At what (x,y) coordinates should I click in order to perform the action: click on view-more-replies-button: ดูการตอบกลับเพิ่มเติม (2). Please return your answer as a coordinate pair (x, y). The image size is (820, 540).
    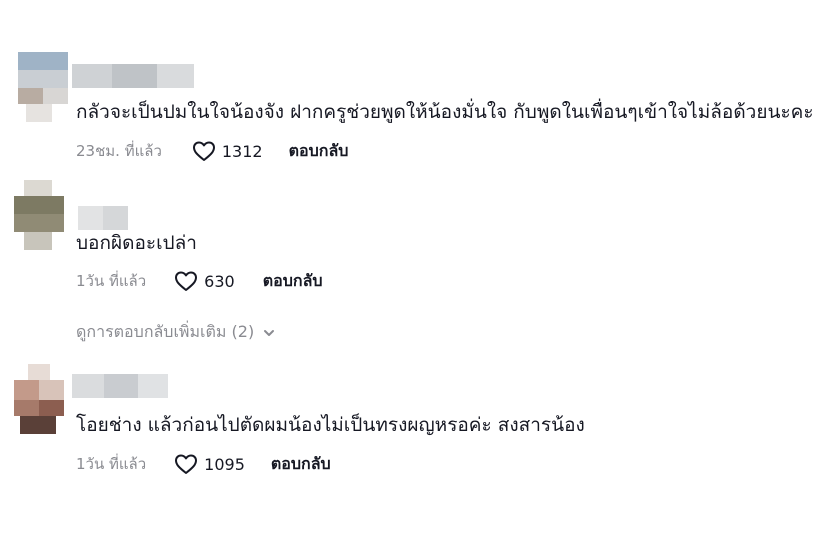
    Looking at the image, I should click on (176, 332).